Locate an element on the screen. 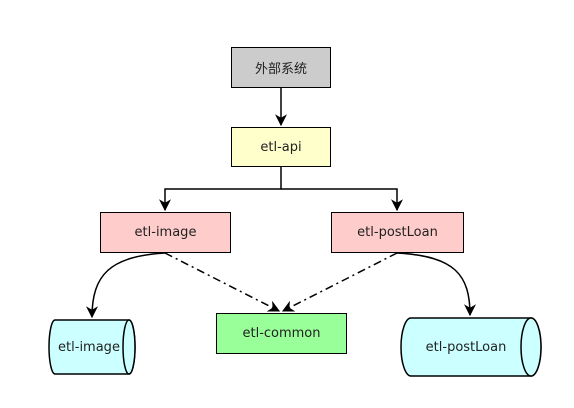 The image size is (574, 408). node-etl-common-label: etl-common is located at coordinates (281, 333).